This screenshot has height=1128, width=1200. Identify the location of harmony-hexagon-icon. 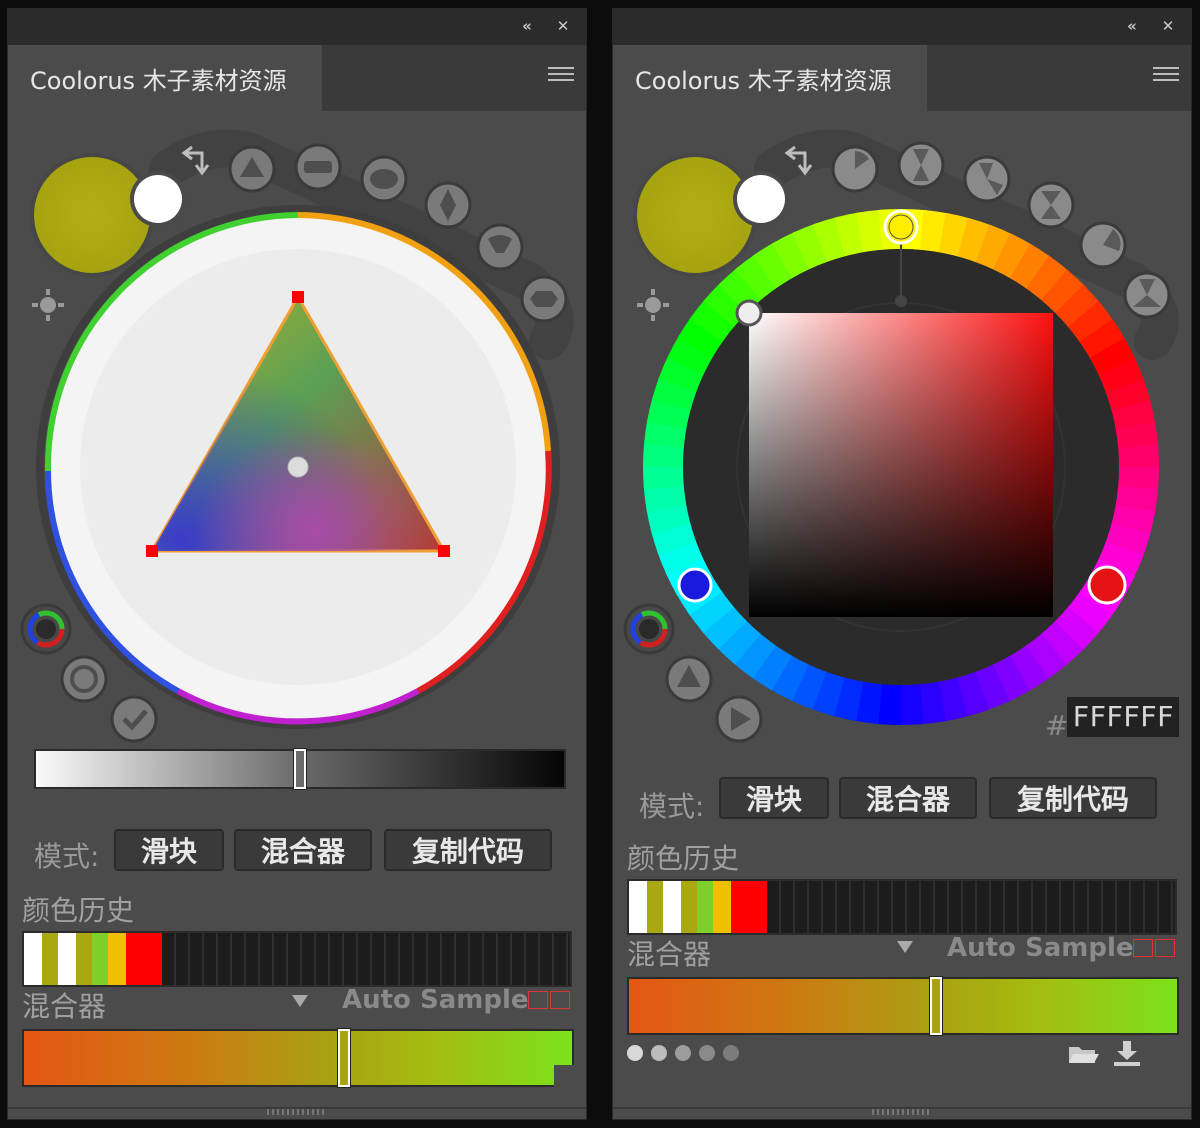
(544, 299).